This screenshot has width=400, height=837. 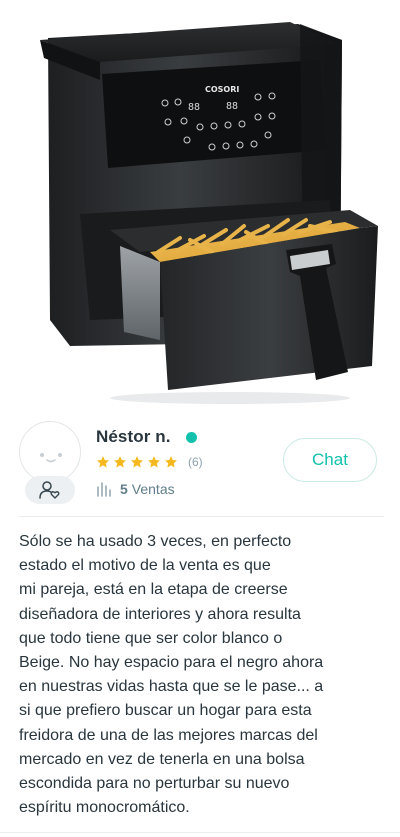 What do you see at coordinates (133, 437) in the screenshot?
I see `seller-name: Néstor n.` at bounding box center [133, 437].